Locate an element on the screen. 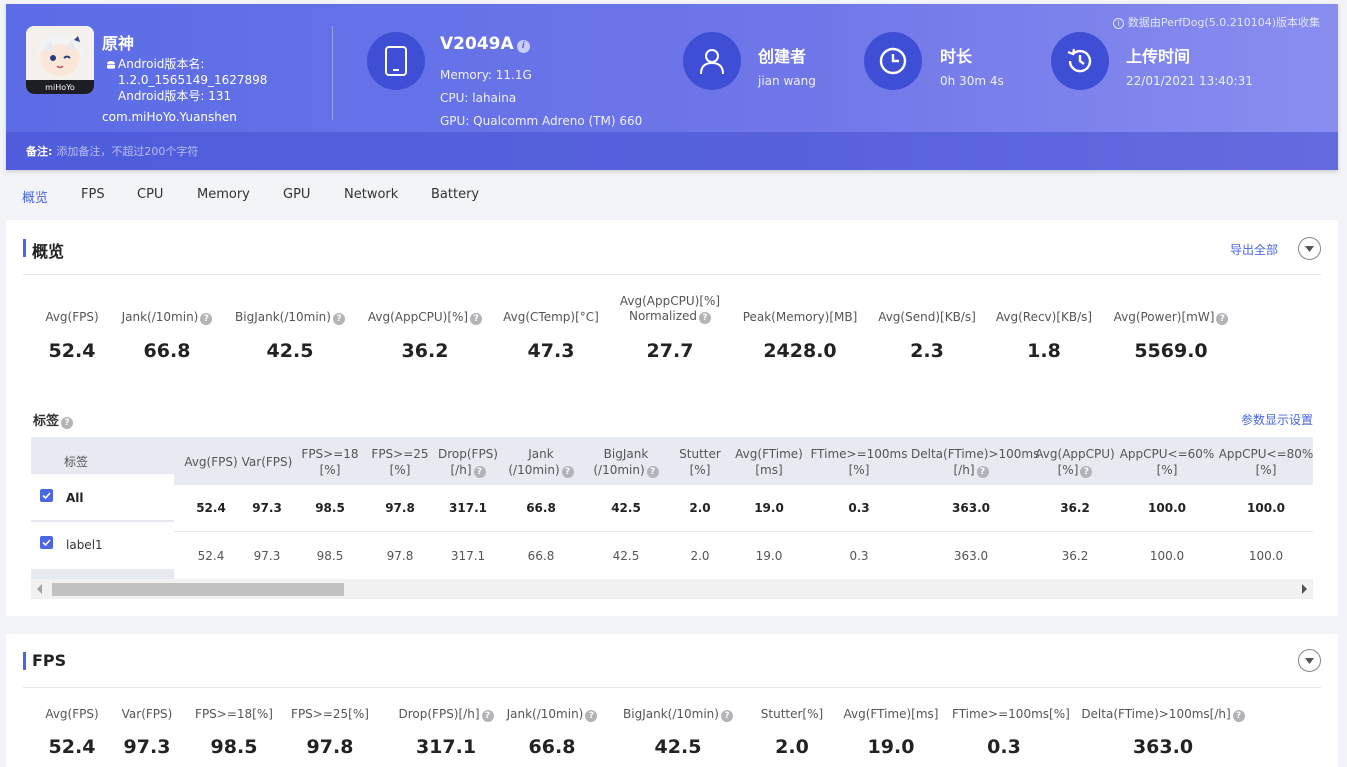  metric-label-text: Avg(FTime)[ms] is located at coordinates (891, 714).